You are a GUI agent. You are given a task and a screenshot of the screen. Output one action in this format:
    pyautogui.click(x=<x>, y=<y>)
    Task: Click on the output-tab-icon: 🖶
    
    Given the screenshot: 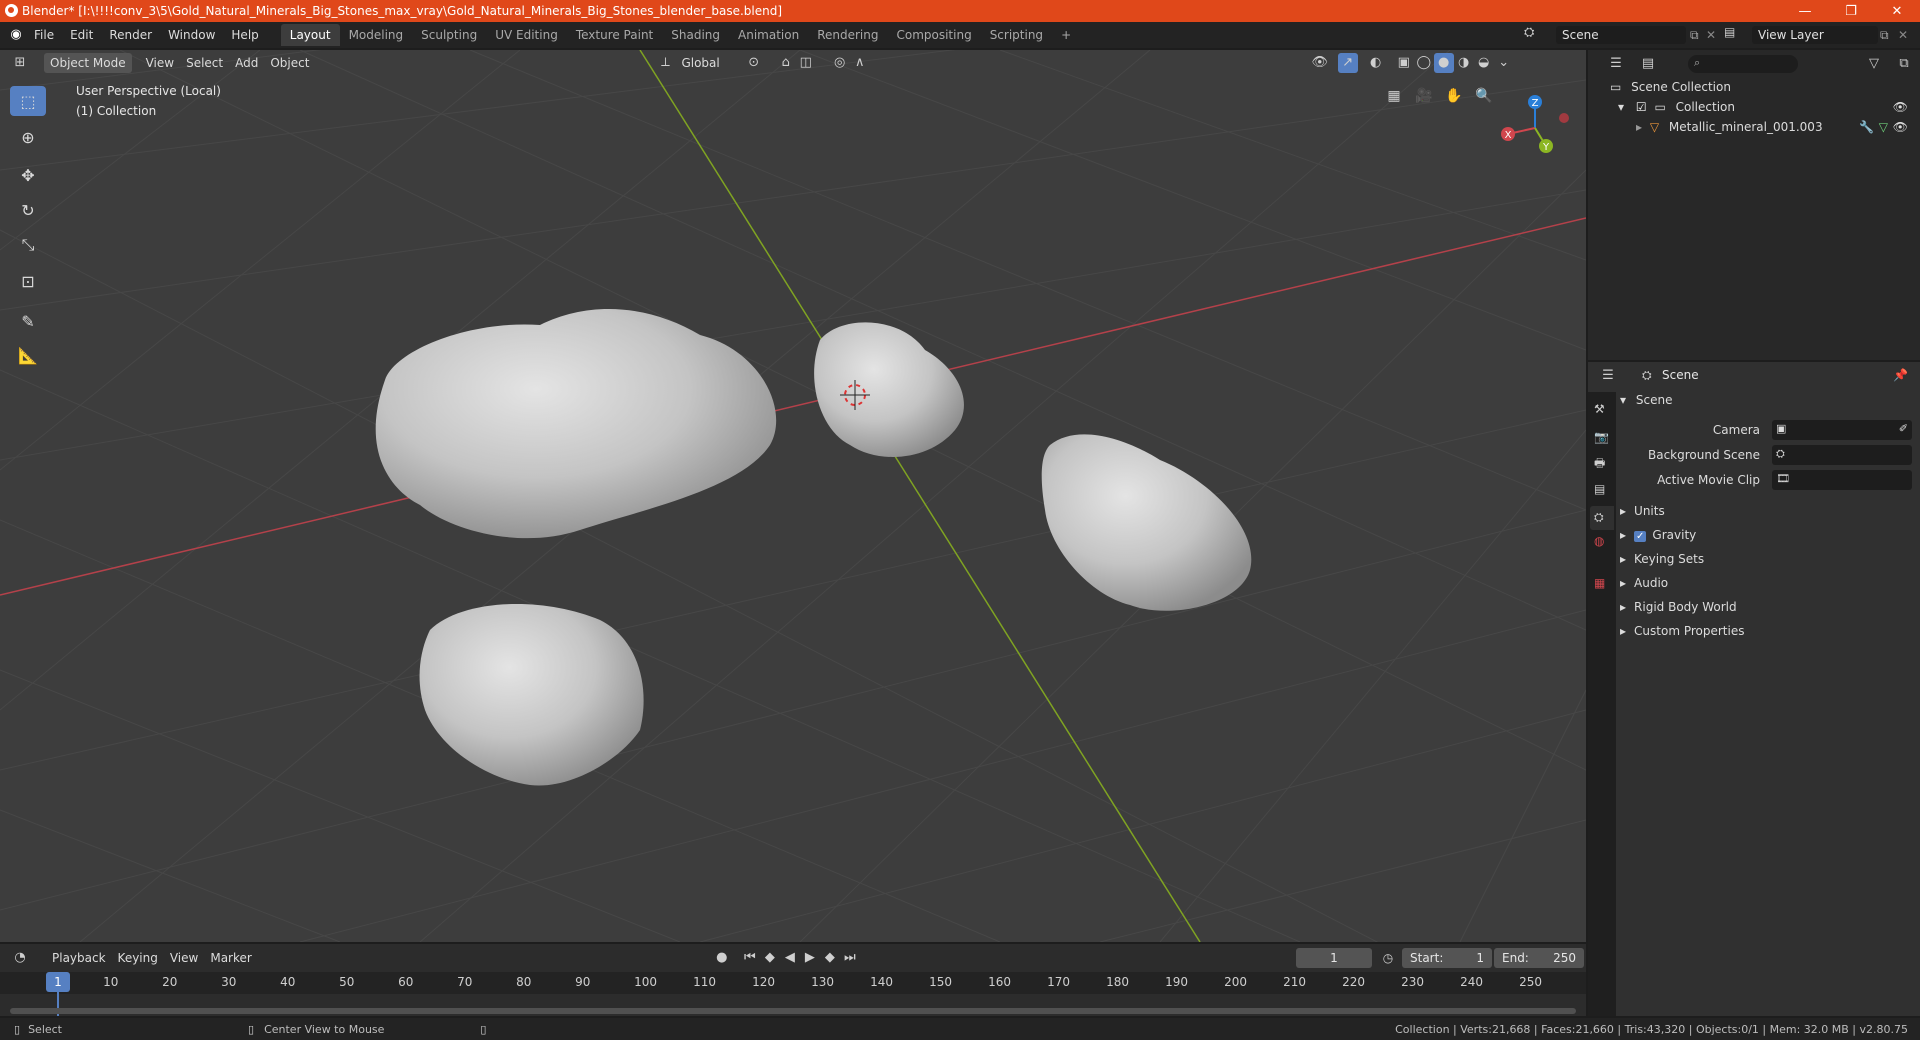 What is the action you would take?
    pyautogui.click(x=1599, y=464)
    